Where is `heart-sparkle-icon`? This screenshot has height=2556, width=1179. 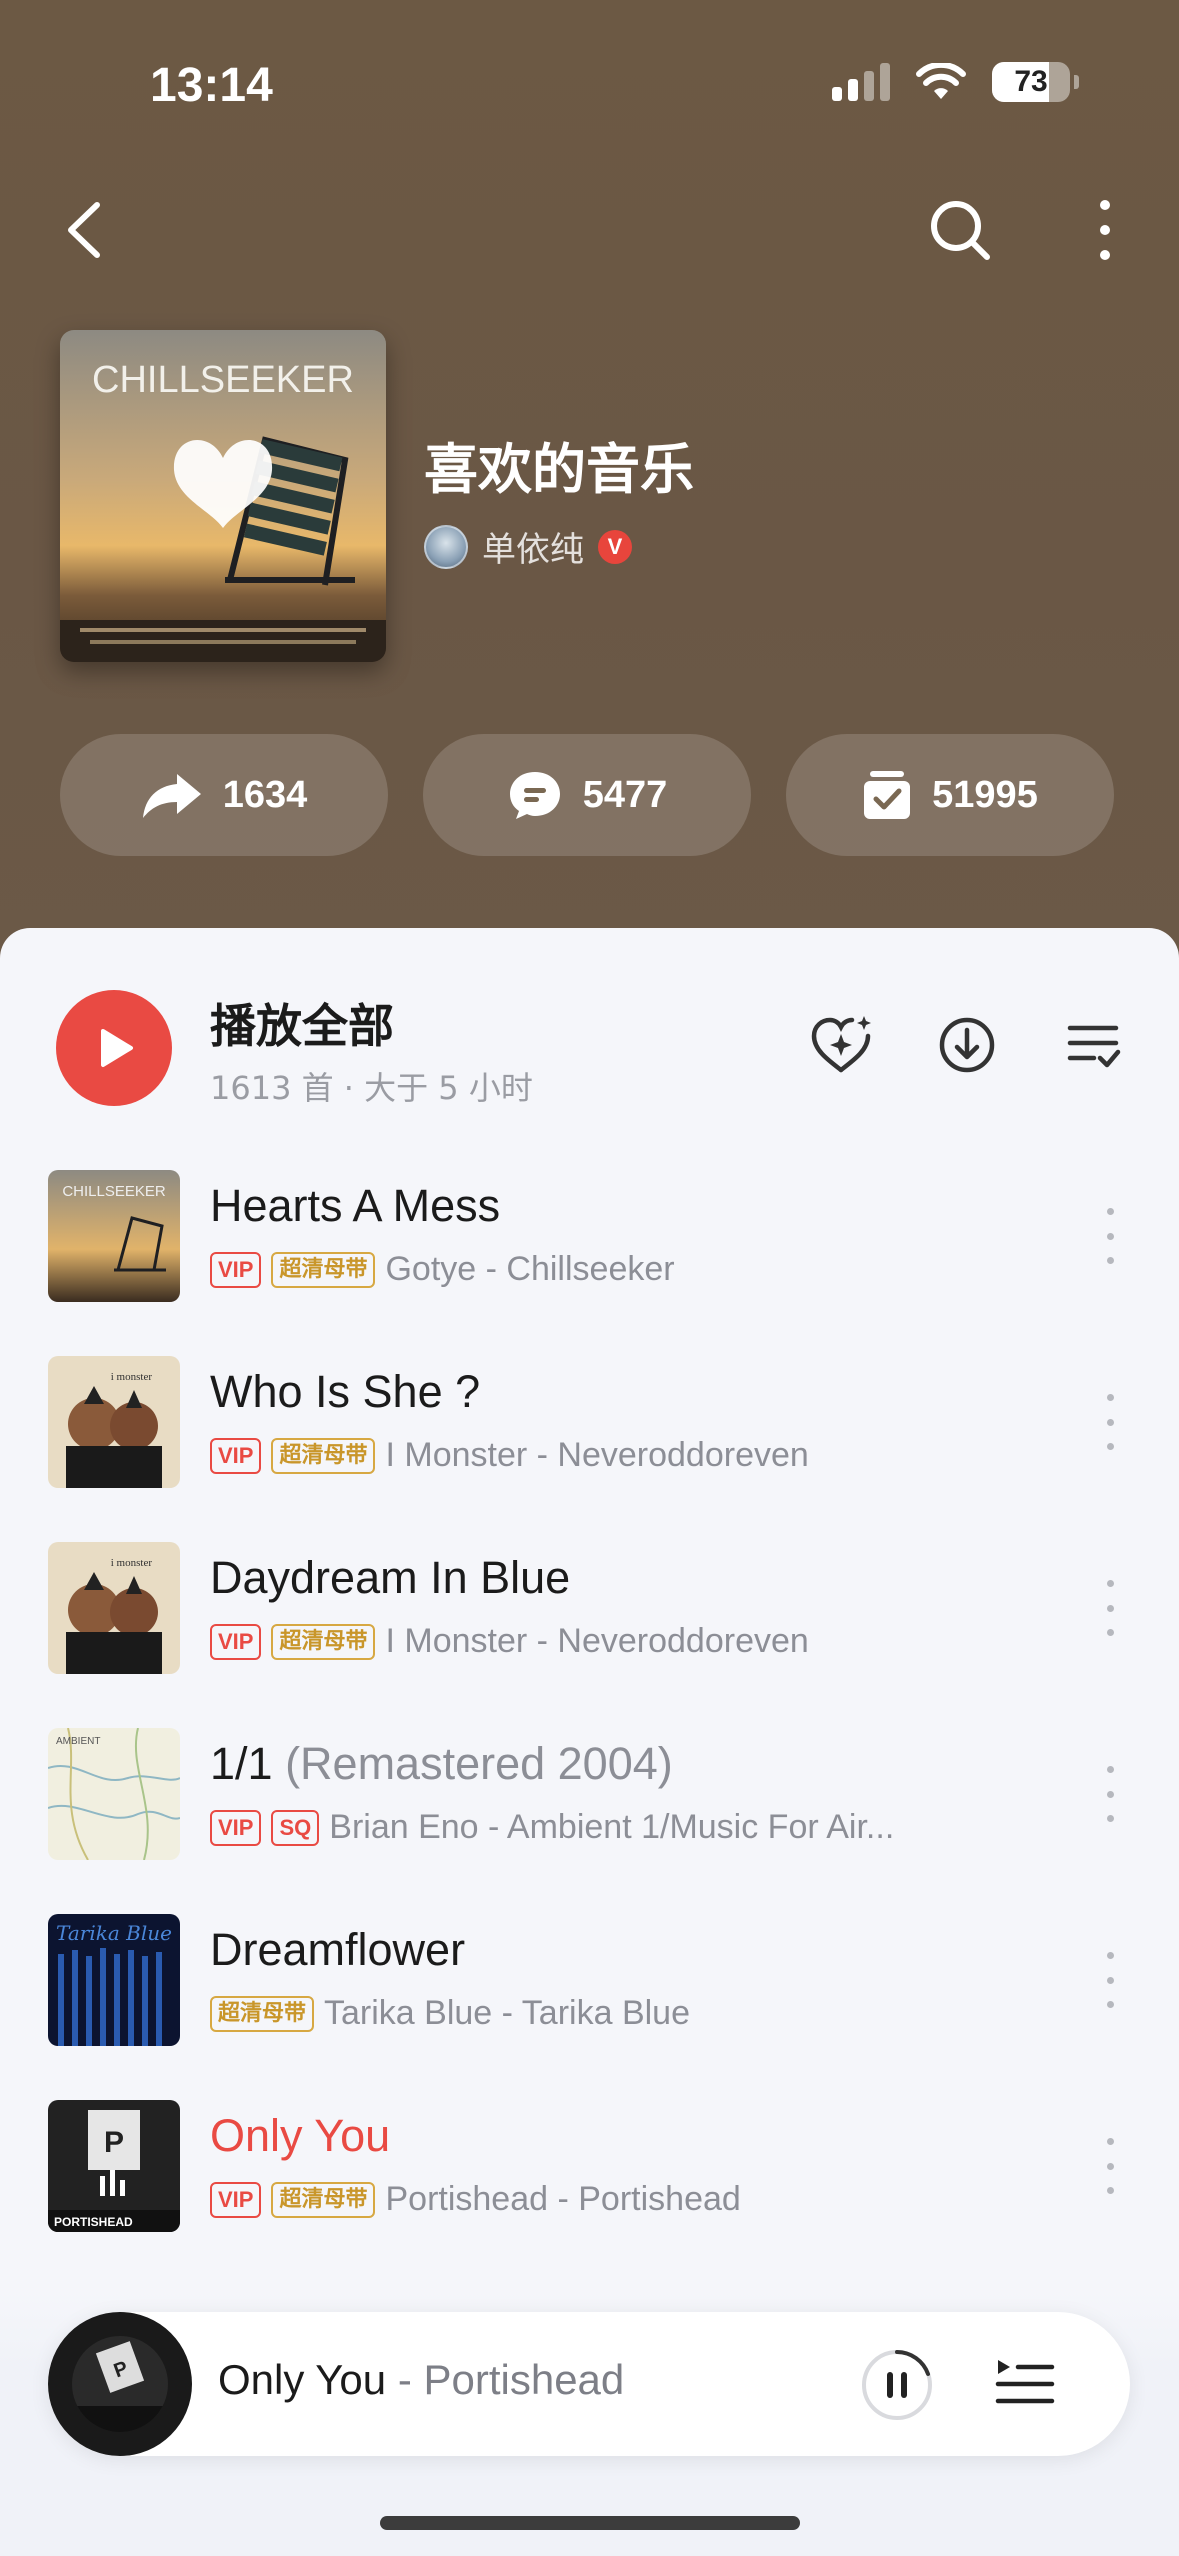 heart-sparkle-icon is located at coordinates (841, 1045).